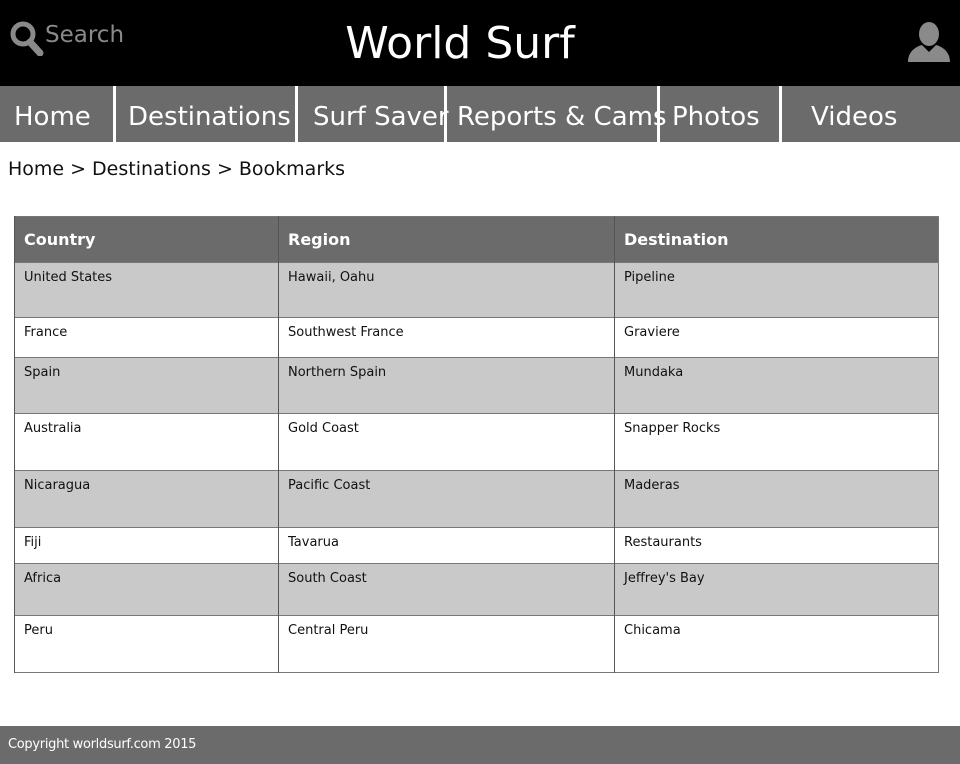  I want to click on table-row: Spain Northern Spain Mundaka, so click(476, 385).